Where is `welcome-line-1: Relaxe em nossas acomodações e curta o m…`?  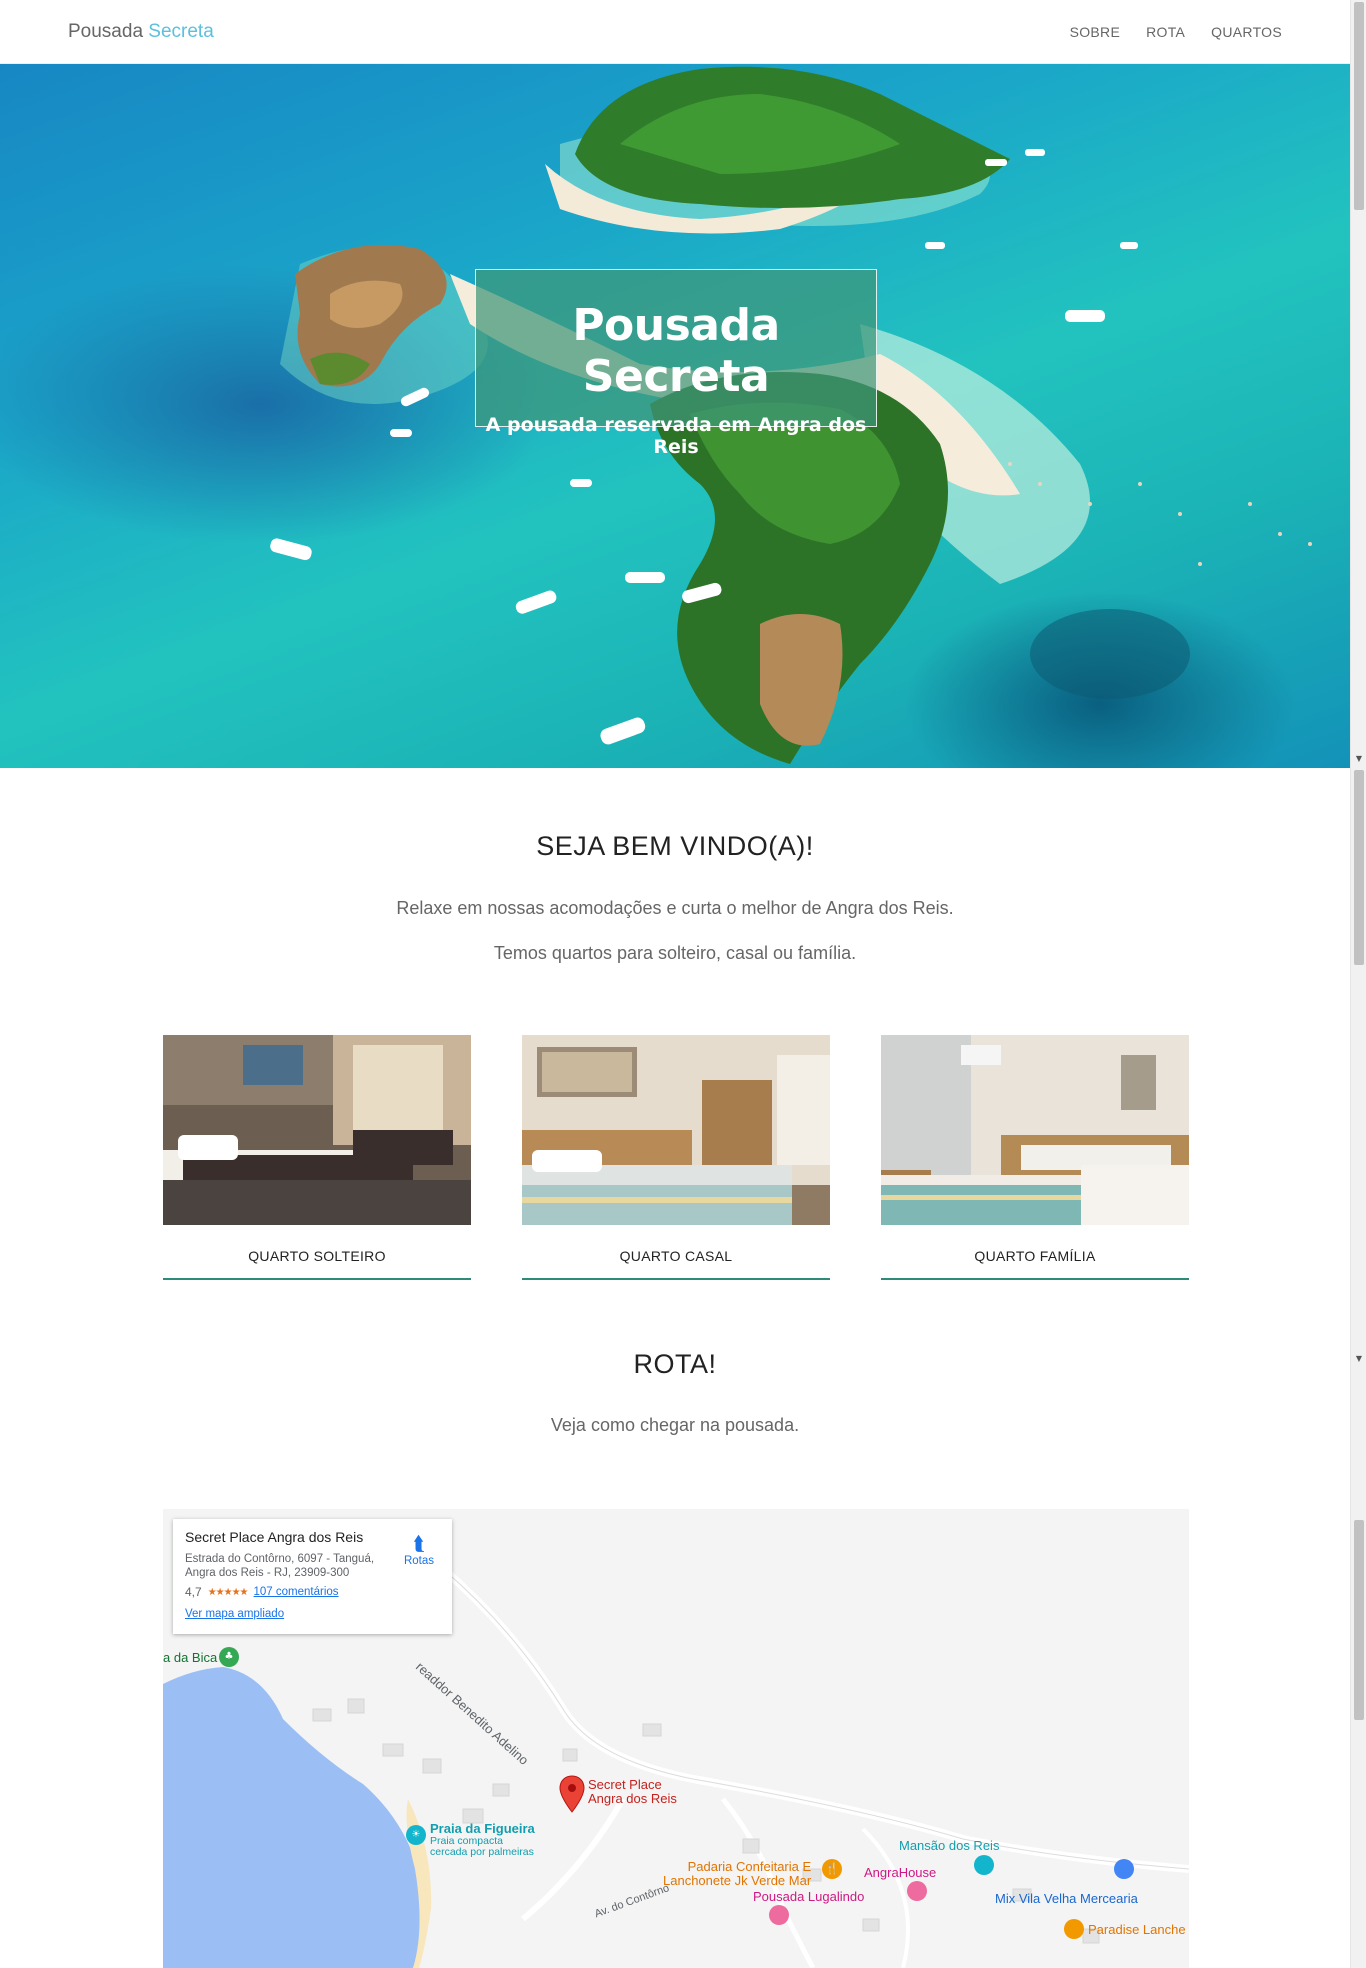 welcome-line-1: Relaxe em nossas acomodações e curta o m… is located at coordinates (675, 908).